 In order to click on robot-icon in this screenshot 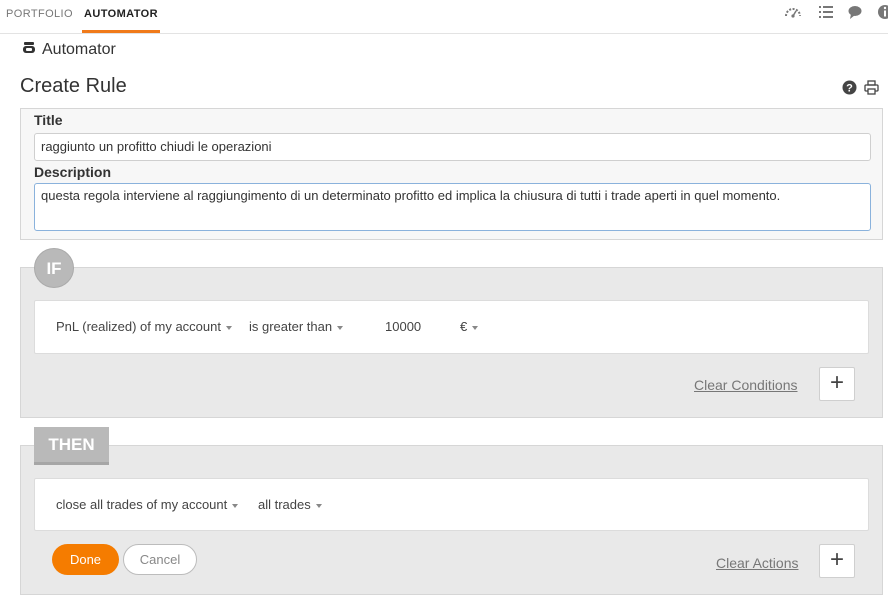, I will do `click(29, 50)`.